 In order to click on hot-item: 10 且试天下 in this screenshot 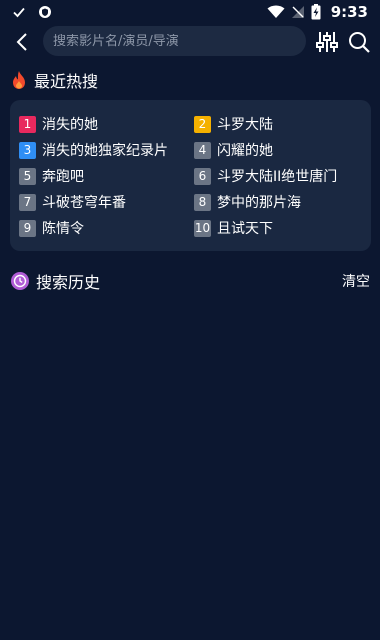, I will do `click(233, 228)`.